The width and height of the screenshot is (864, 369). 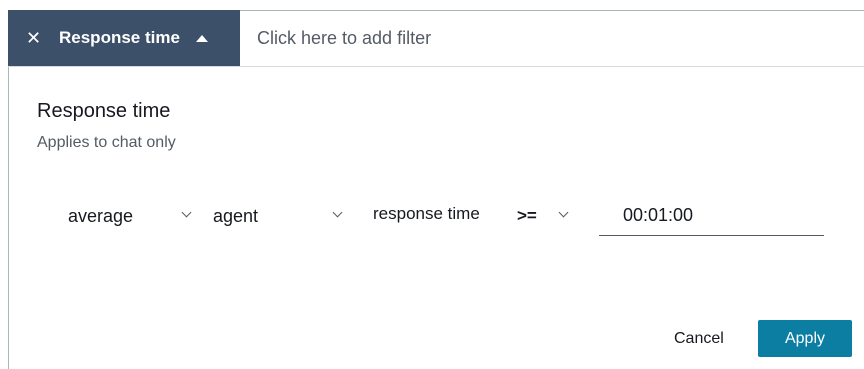 What do you see at coordinates (280, 216) in the screenshot?
I see `role-select: agent` at bounding box center [280, 216].